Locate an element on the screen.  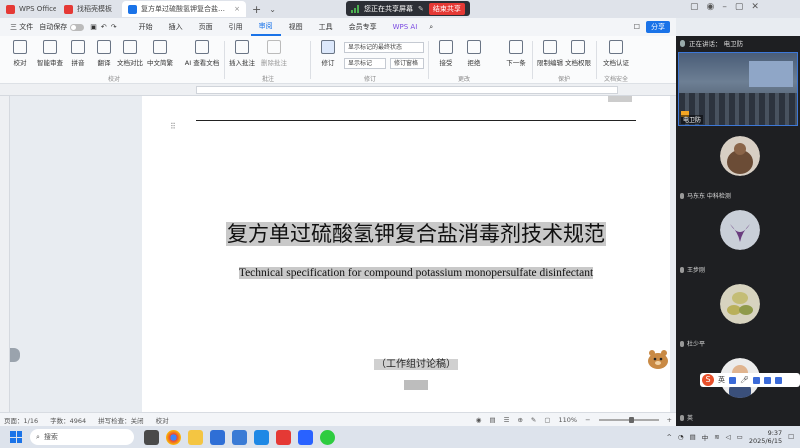
minimize-icon: – is located at coordinates (724, 7).